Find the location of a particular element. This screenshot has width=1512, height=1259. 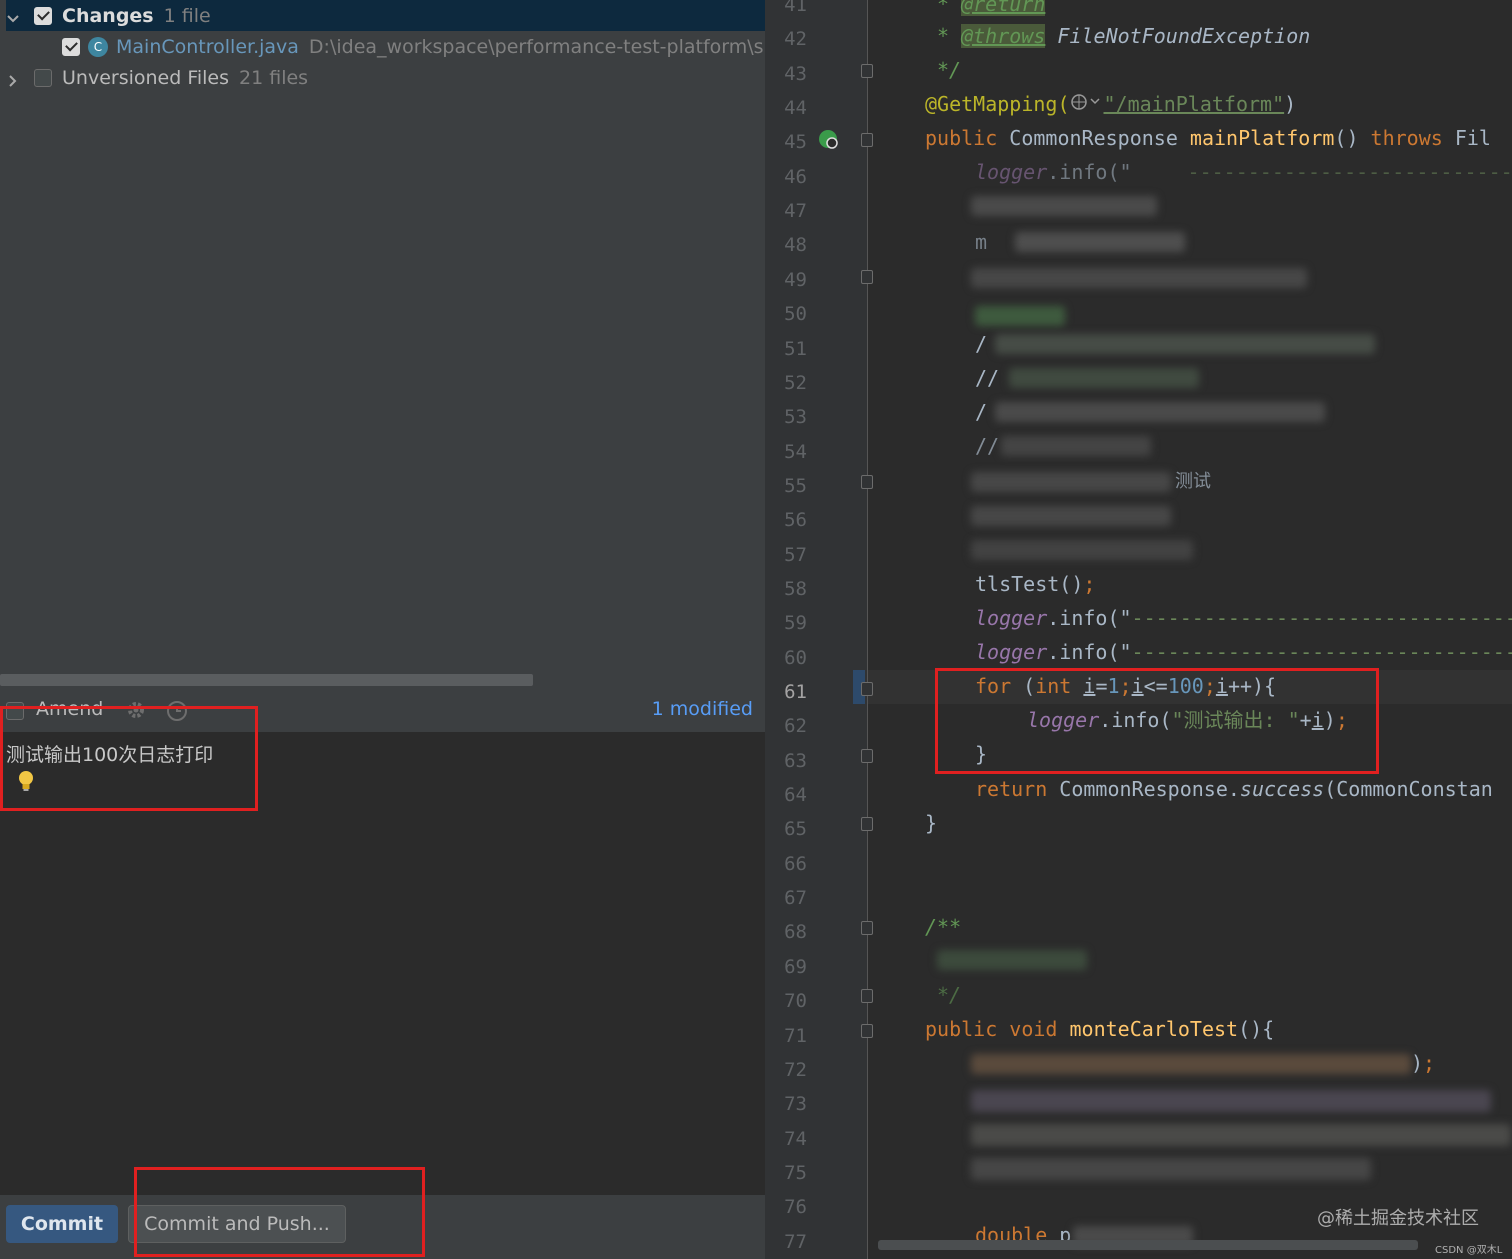

code-line-63: } is located at coordinates (981, 754).